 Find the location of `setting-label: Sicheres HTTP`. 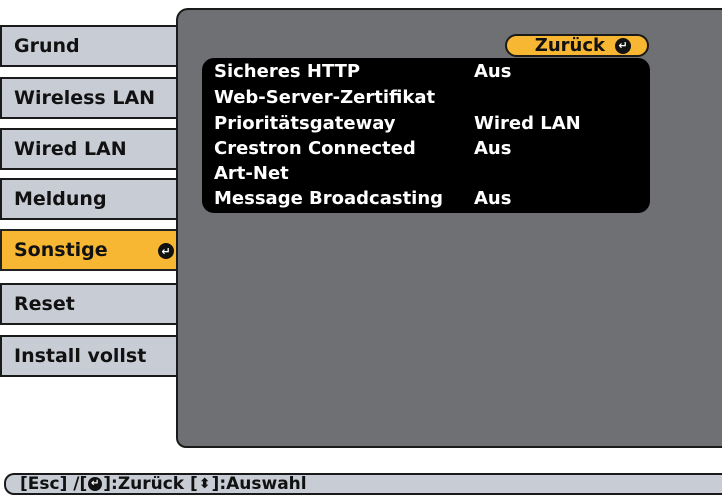

setting-label: Sicheres HTTP is located at coordinates (287, 71).